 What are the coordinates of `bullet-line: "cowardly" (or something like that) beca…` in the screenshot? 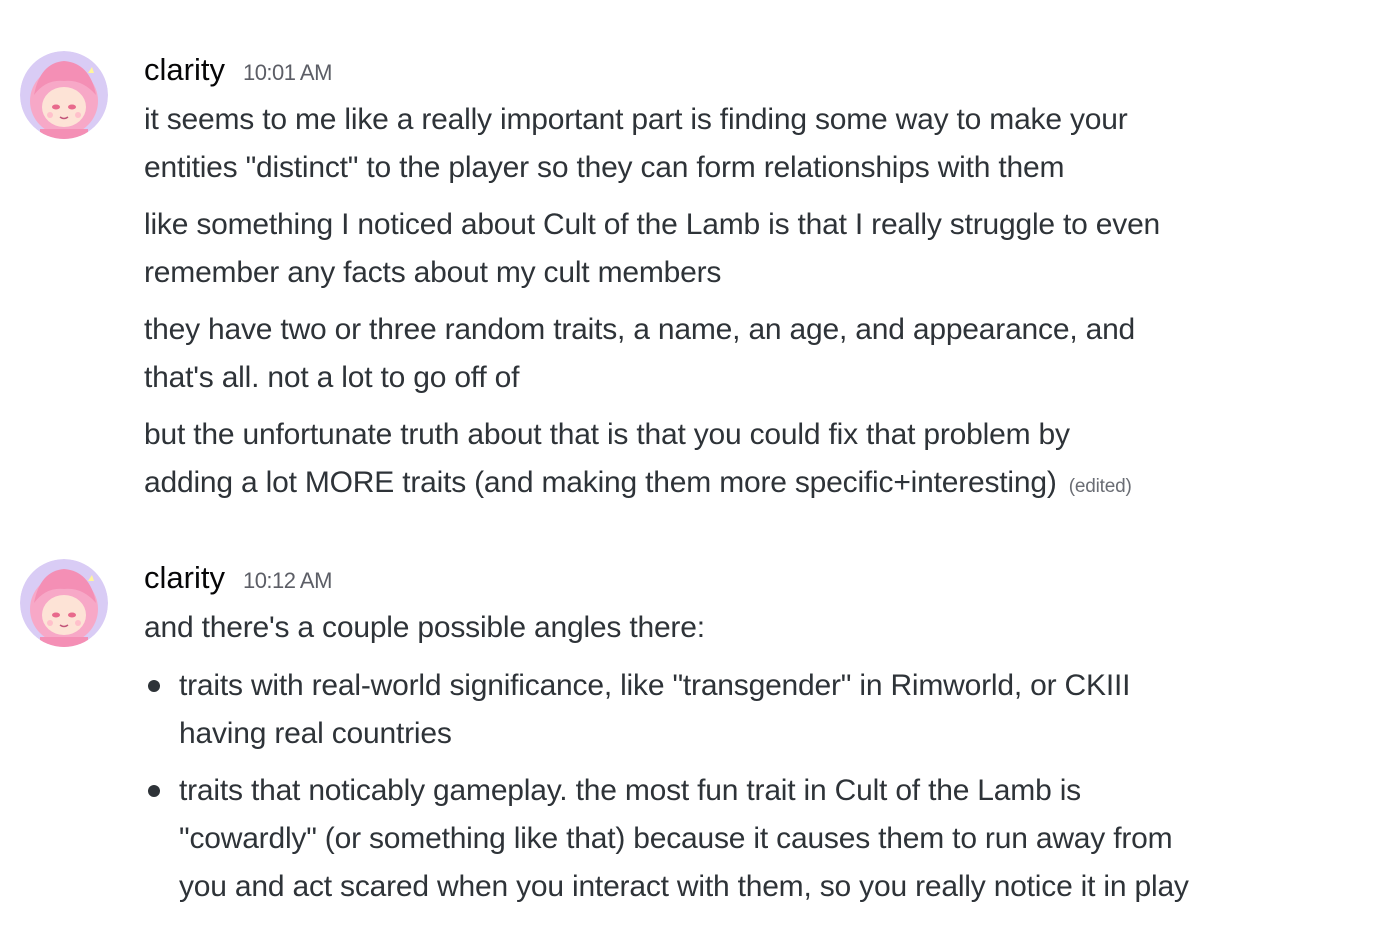 It's located at (676, 838).